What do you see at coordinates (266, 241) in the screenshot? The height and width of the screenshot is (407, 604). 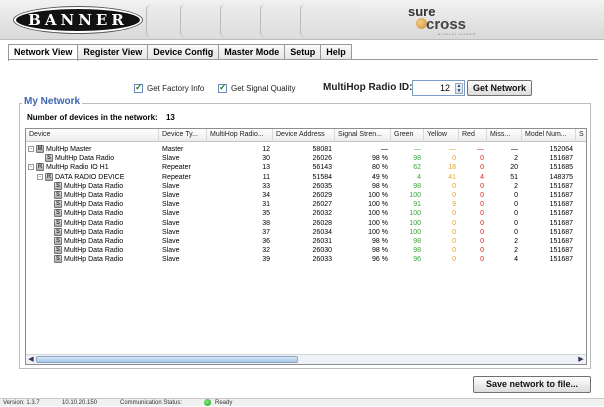 I see `cell-radio: 36` at bounding box center [266, 241].